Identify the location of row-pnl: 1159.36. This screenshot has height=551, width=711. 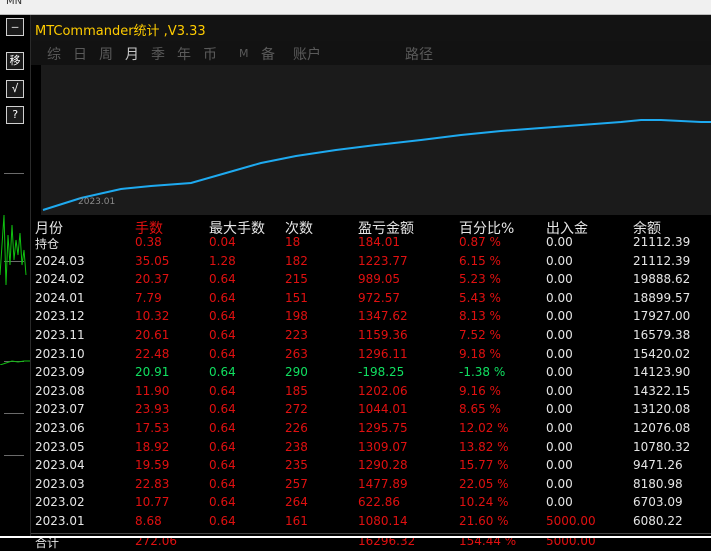
(383, 335).